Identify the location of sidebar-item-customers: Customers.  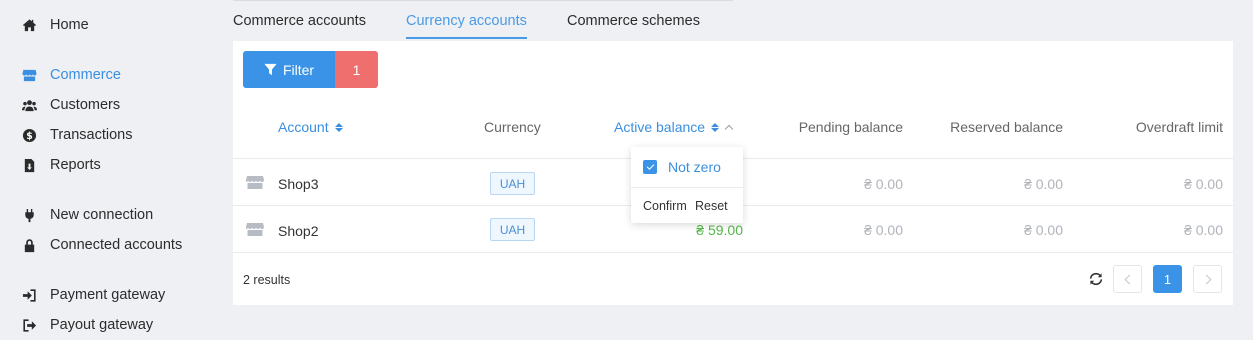
(70, 105).